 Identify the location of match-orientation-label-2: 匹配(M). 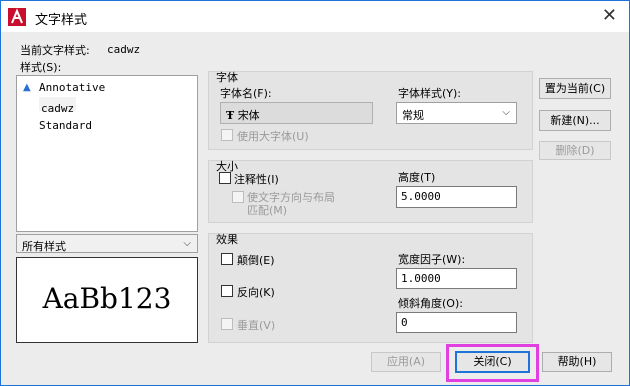
(267, 210).